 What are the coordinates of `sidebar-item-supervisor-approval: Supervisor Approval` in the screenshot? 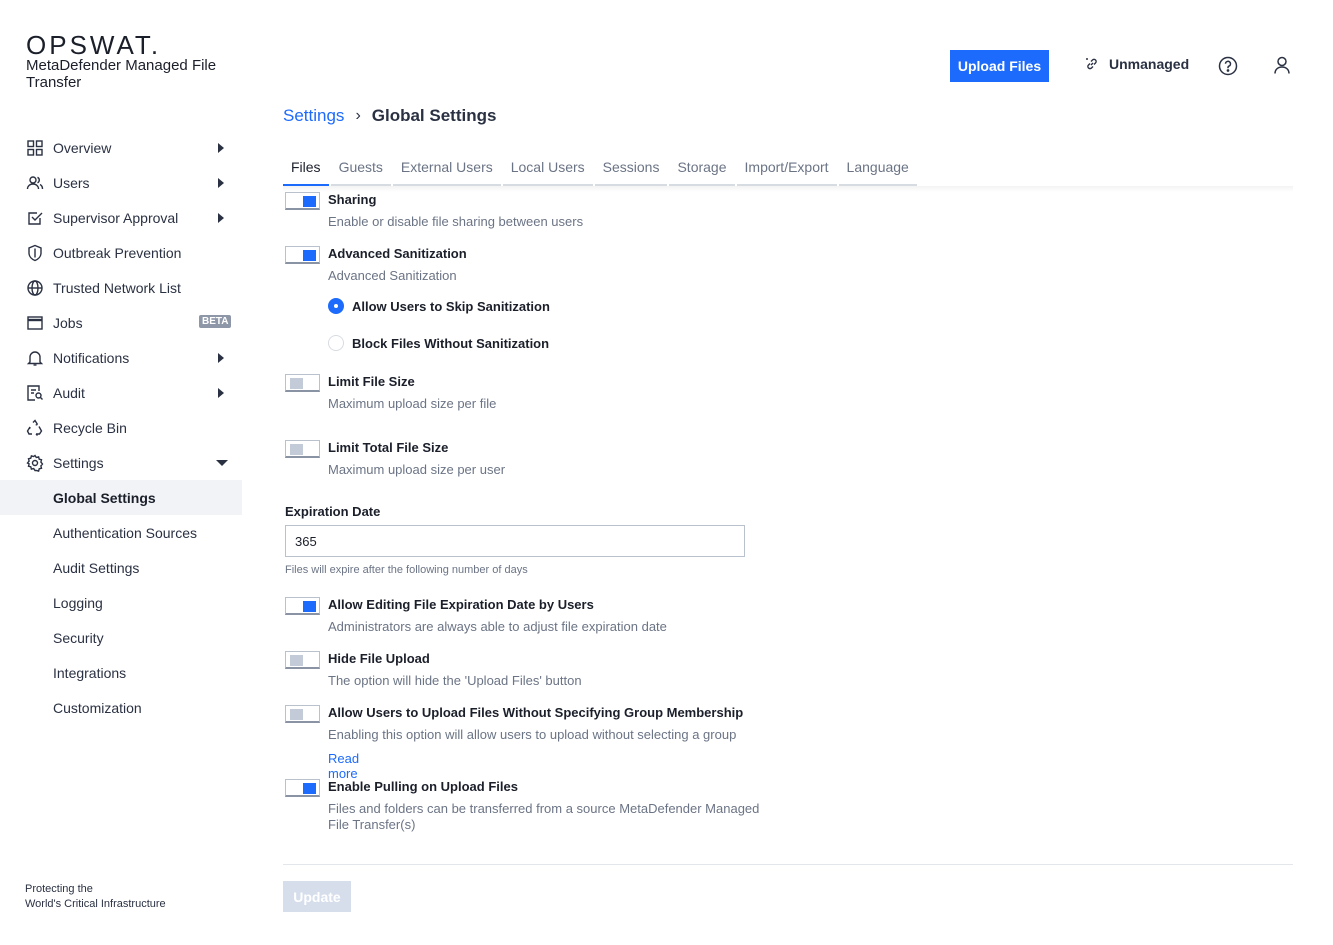 It's located at (121, 217).